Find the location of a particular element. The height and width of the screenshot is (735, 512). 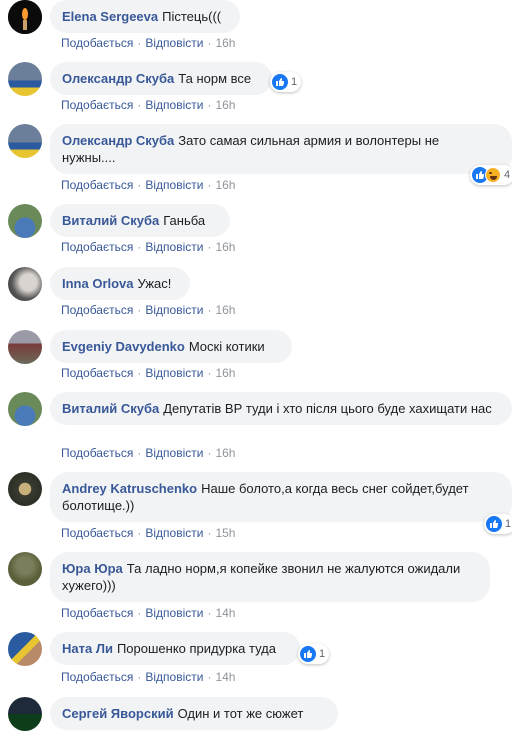

comment-text: Один и тот же сюжет is located at coordinates (240, 713).